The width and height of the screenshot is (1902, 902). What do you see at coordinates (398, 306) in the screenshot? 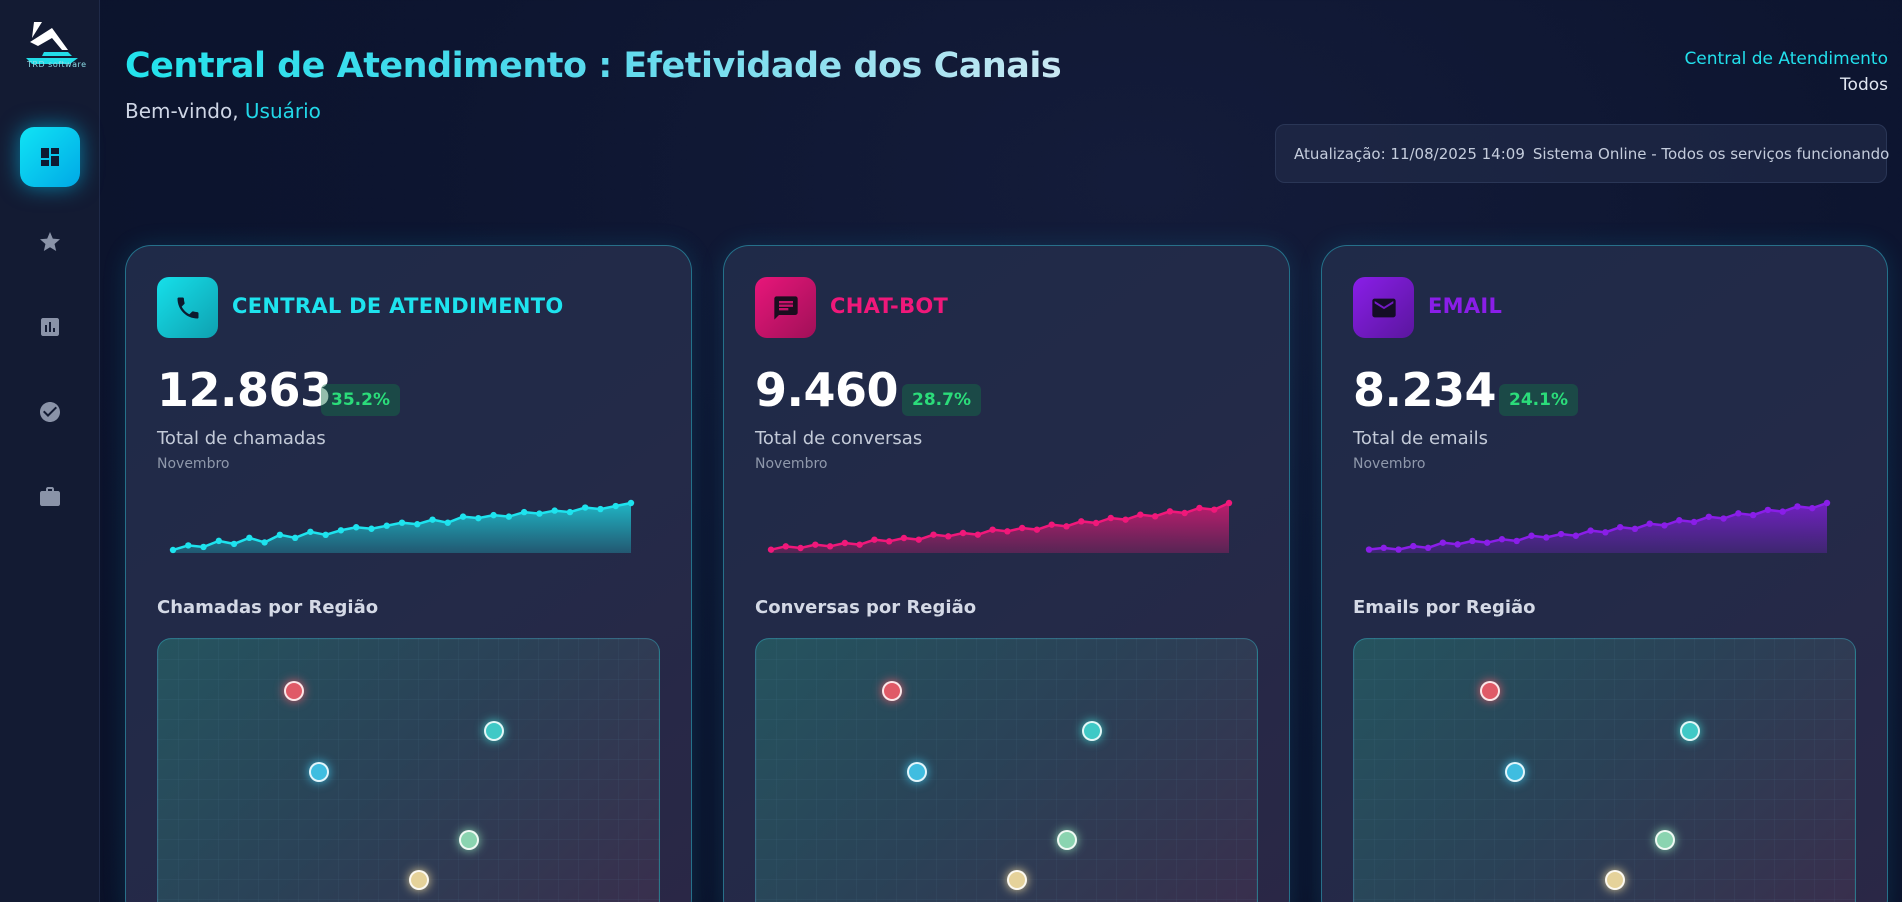
I see `card-title: CENTRAL DE ATENDIMENTO` at bounding box center [398, 306].